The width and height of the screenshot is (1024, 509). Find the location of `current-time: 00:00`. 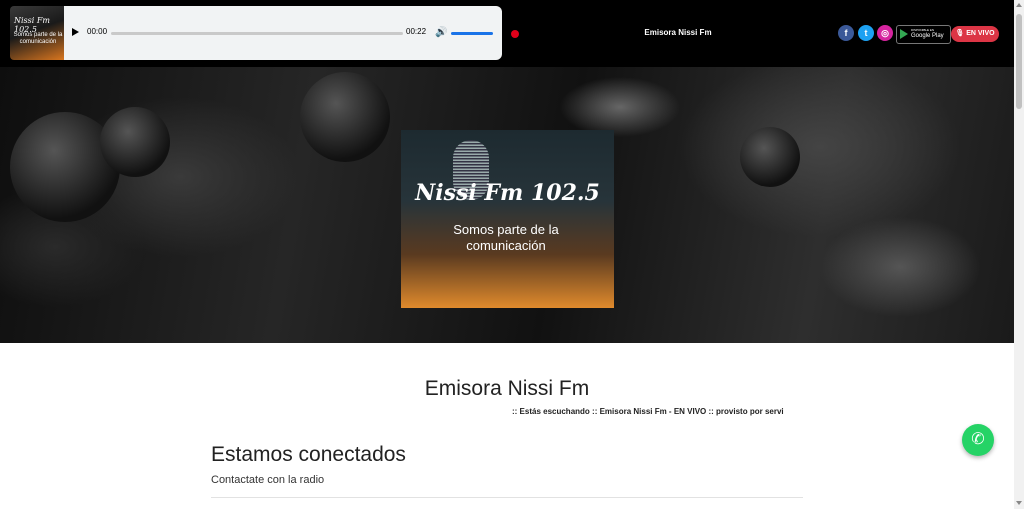

current-time: 00:00 is located at coordinates (97, 31).